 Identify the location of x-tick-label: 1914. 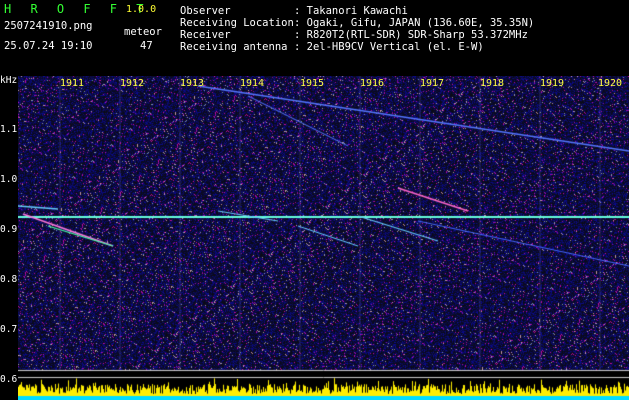
(252, 83).